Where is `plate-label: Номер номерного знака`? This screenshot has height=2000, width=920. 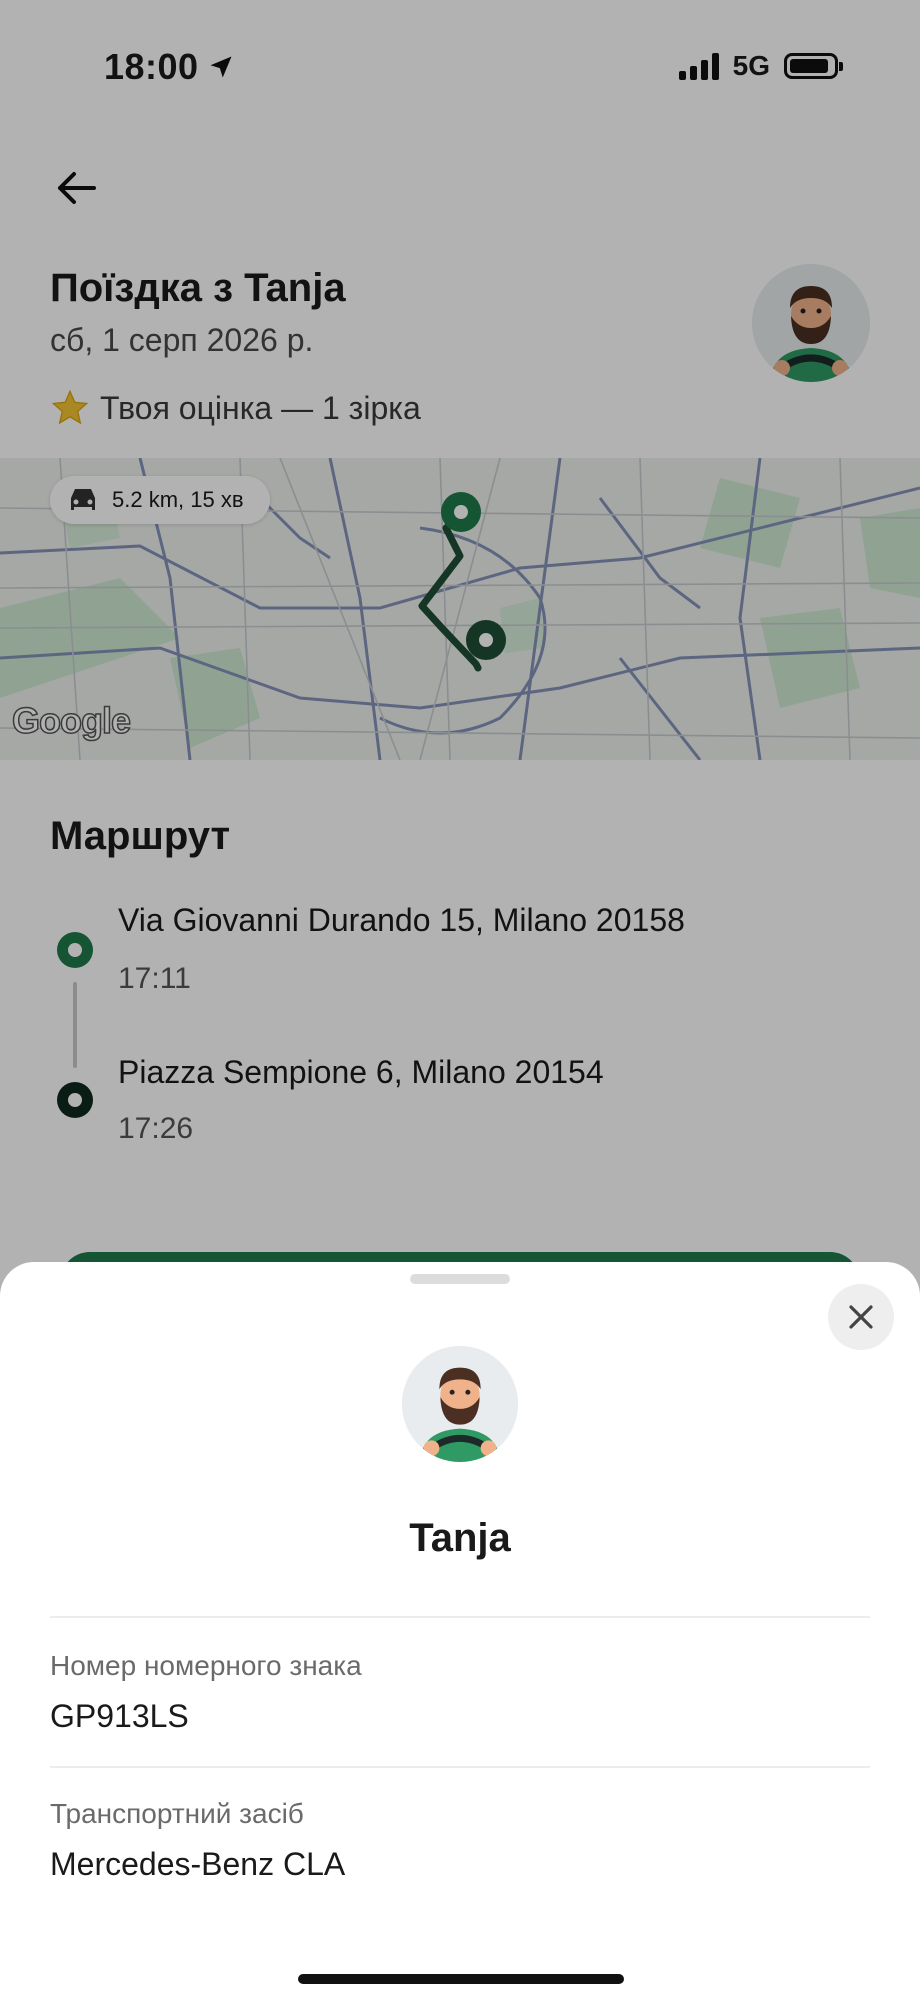 plate-label: Номер номерного знака is located at coordinates (206, 1665).